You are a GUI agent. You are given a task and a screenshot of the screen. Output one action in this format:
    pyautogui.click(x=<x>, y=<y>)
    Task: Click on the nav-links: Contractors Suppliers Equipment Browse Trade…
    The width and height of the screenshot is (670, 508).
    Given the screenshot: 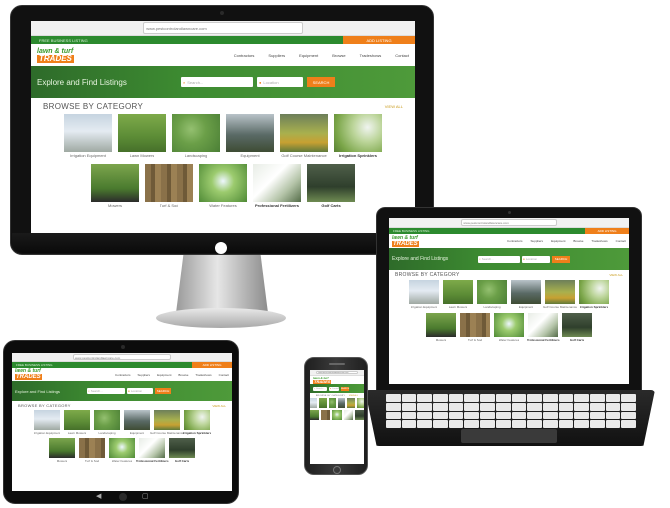 What is the action you would take?
    pyautogui.click(x=172, y=375)
    